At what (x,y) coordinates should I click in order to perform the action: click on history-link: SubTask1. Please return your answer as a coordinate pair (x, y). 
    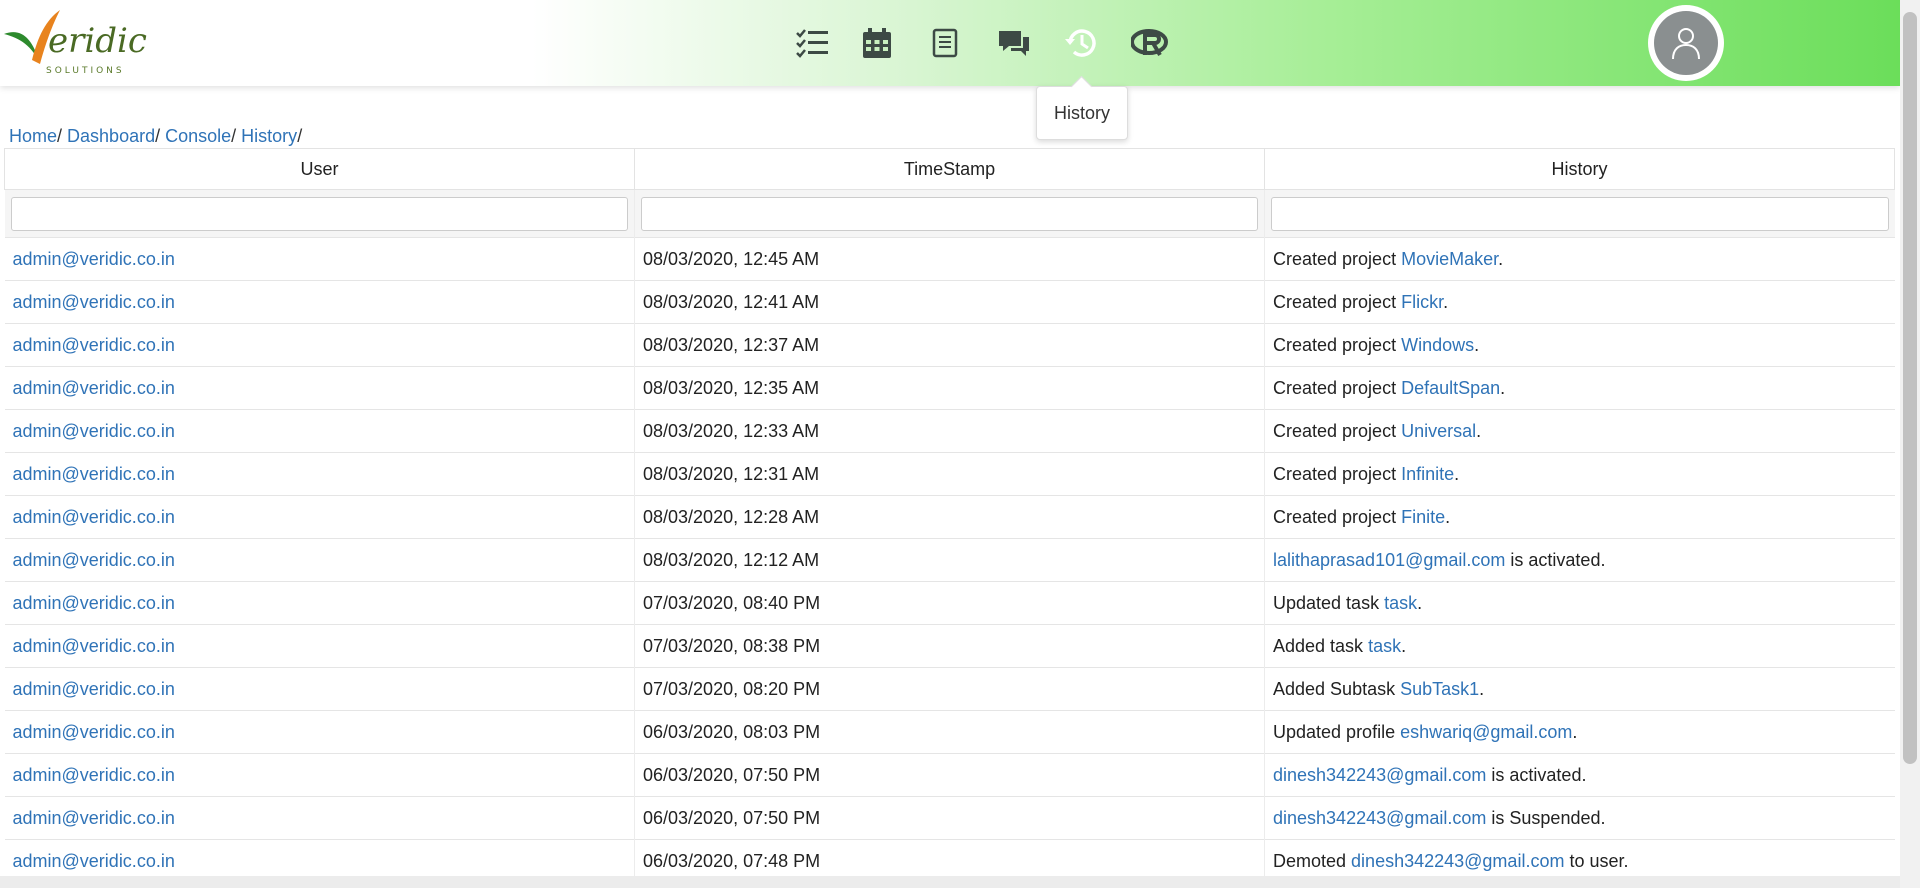
    Looking at the image, I should click on (1439, 689).